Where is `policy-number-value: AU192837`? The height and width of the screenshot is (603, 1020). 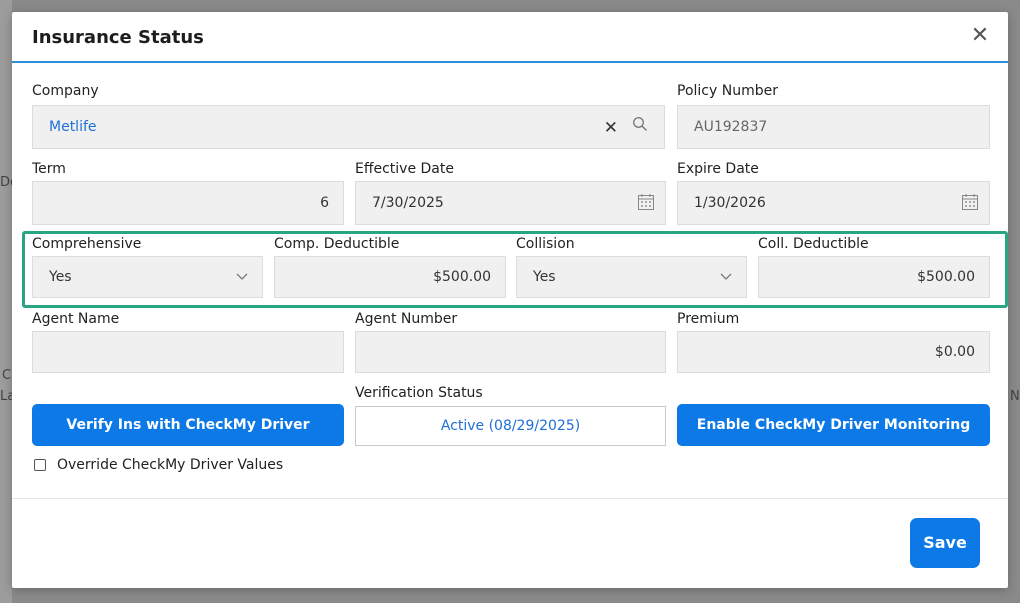
policy-number-value: AU192837 is located at coordinates (731, 127).